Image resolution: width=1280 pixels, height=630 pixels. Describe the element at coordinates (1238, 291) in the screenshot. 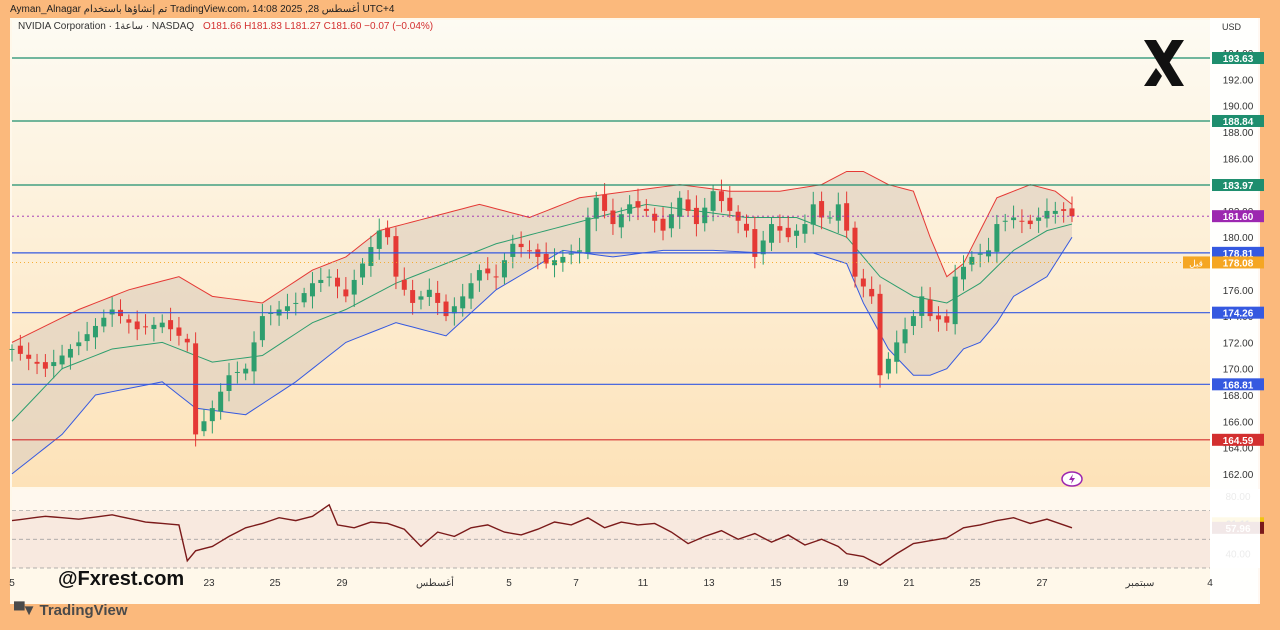

I see `price-tick-label: 176.00` at that location.